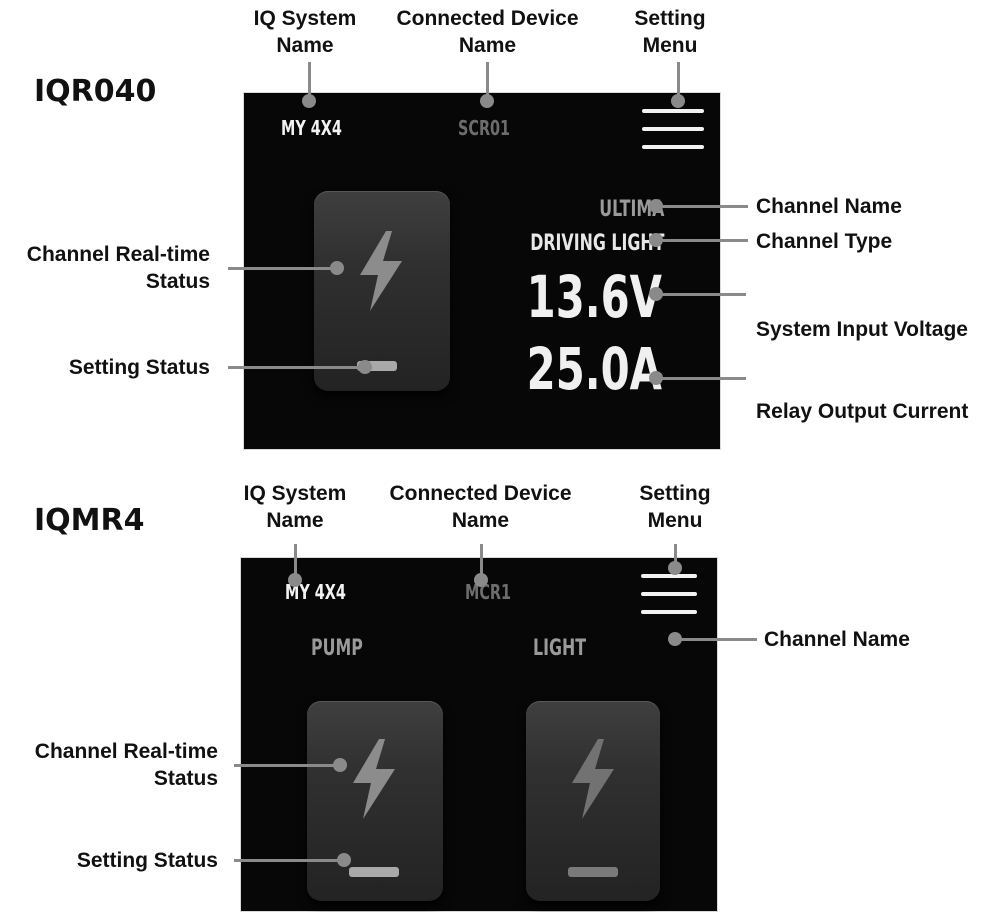 This screenshot has height=912, width=994. What do you see at coordinates (337, 648) in the screenshot?
I see `channel-name-1: PUMP` at bounding box center [337, 648].